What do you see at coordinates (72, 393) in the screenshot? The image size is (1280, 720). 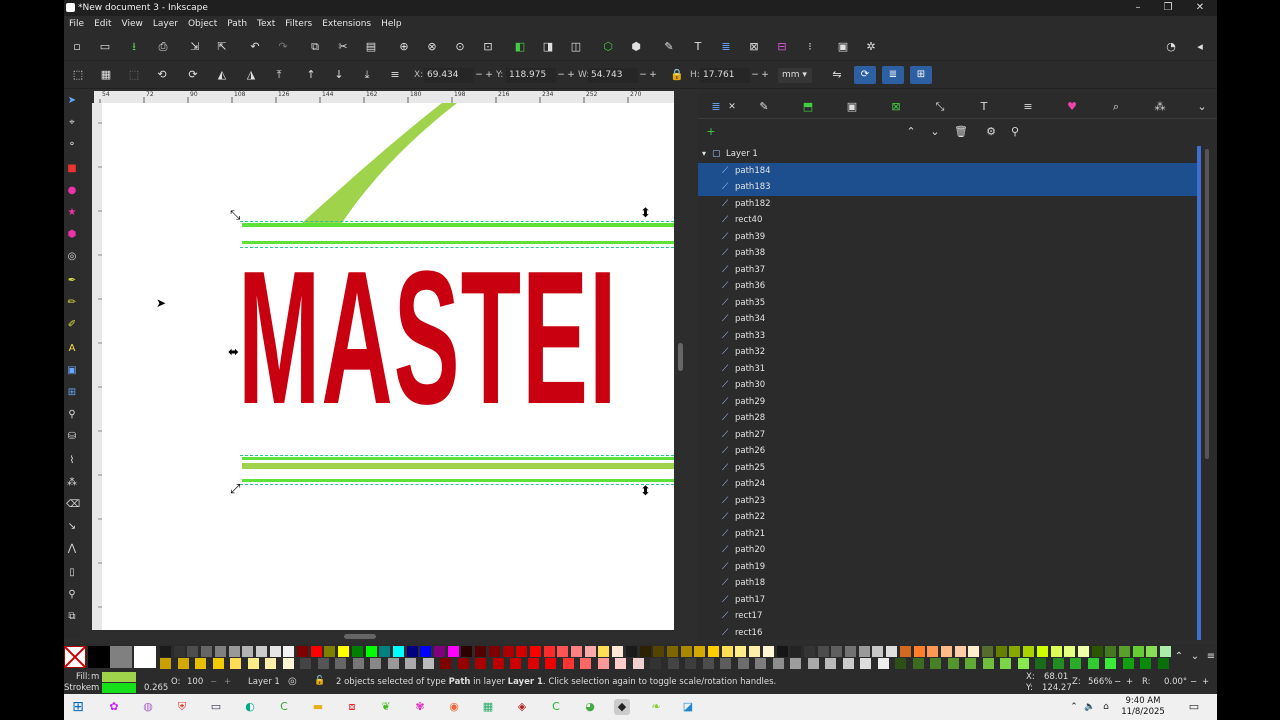 I see `mesh-tool-icon: ⊞` at bounding box center [72, 393].